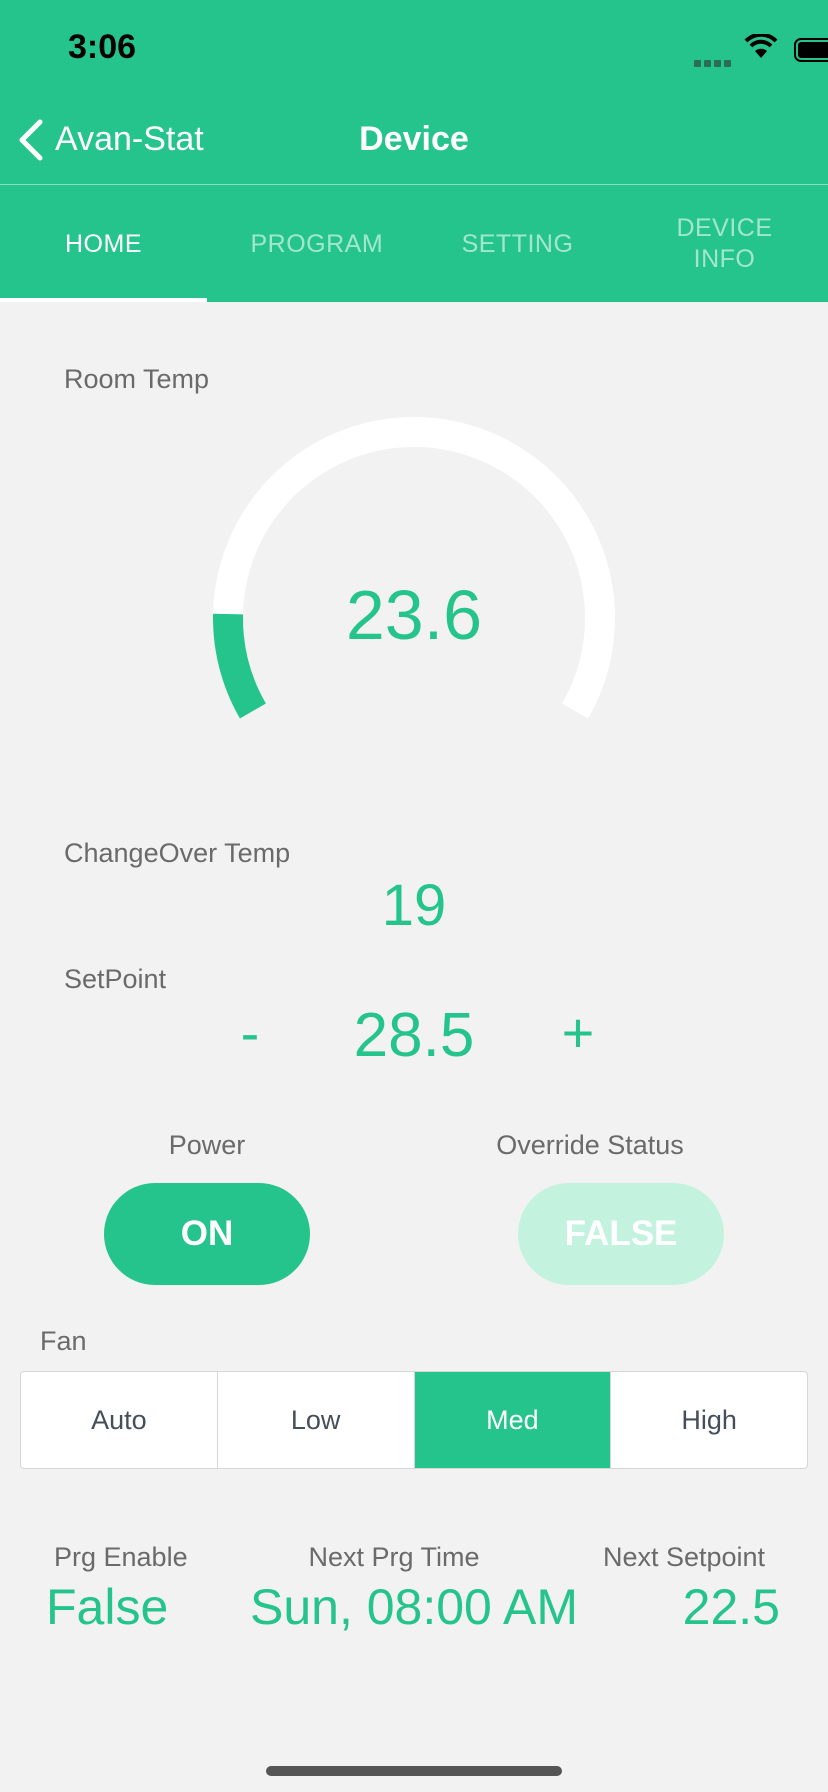 Image resolution: width=828 pixels, height=1792 pixels. What do you see at coordinates (731, 1607) in the screenshot?
I see `next-setpoint-value: 22.5` at bounding box center [731, 1607].